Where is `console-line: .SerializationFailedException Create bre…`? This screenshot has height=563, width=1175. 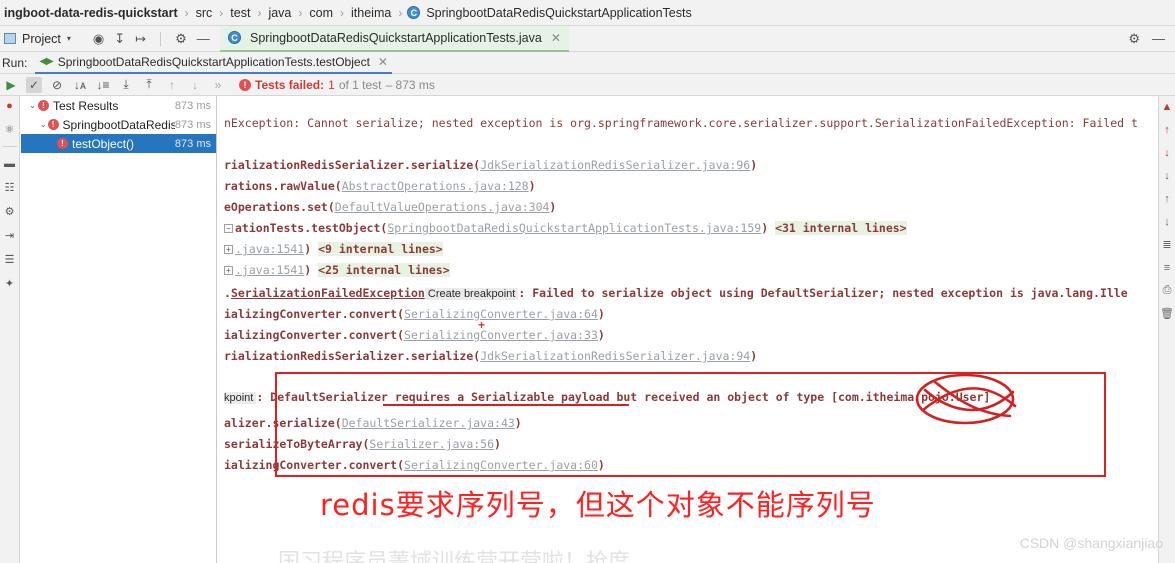
console-line: .SerializationFailedException Create bre… is located at coordinates (676, 293).